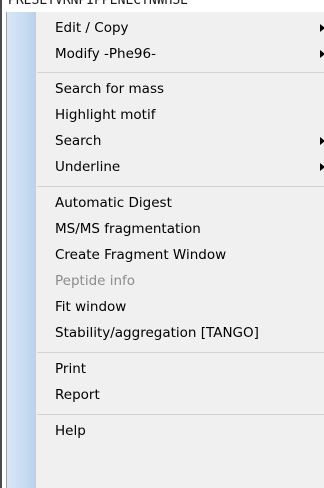  What do you see at coordinates (78, 141) in the screenshot?
I see `menu-item-label: Search` at bounding box center [78, 141].